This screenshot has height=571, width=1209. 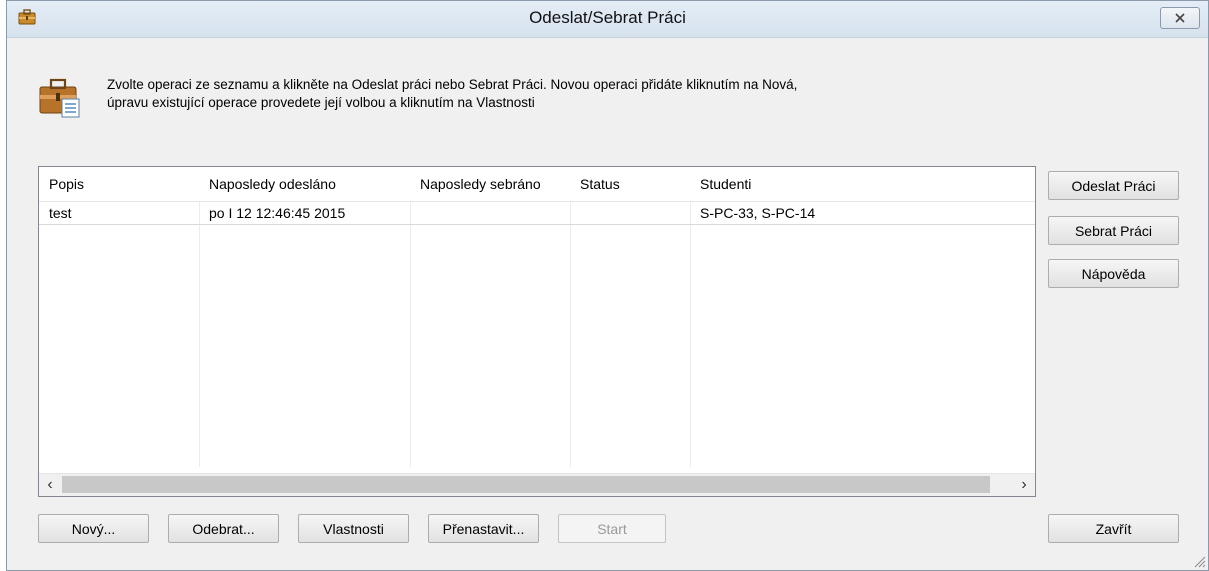 What do you see at coordinates (1024, 485) in the screenshot?
I see `scroll-right-icon: ›` at bounding box center [1024, 485].